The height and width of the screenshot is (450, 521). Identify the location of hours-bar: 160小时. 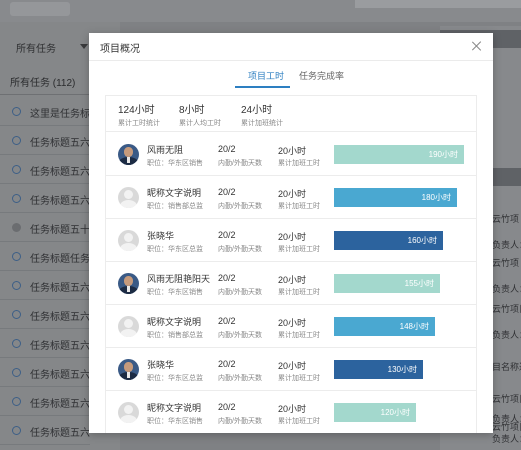
(388, 240).